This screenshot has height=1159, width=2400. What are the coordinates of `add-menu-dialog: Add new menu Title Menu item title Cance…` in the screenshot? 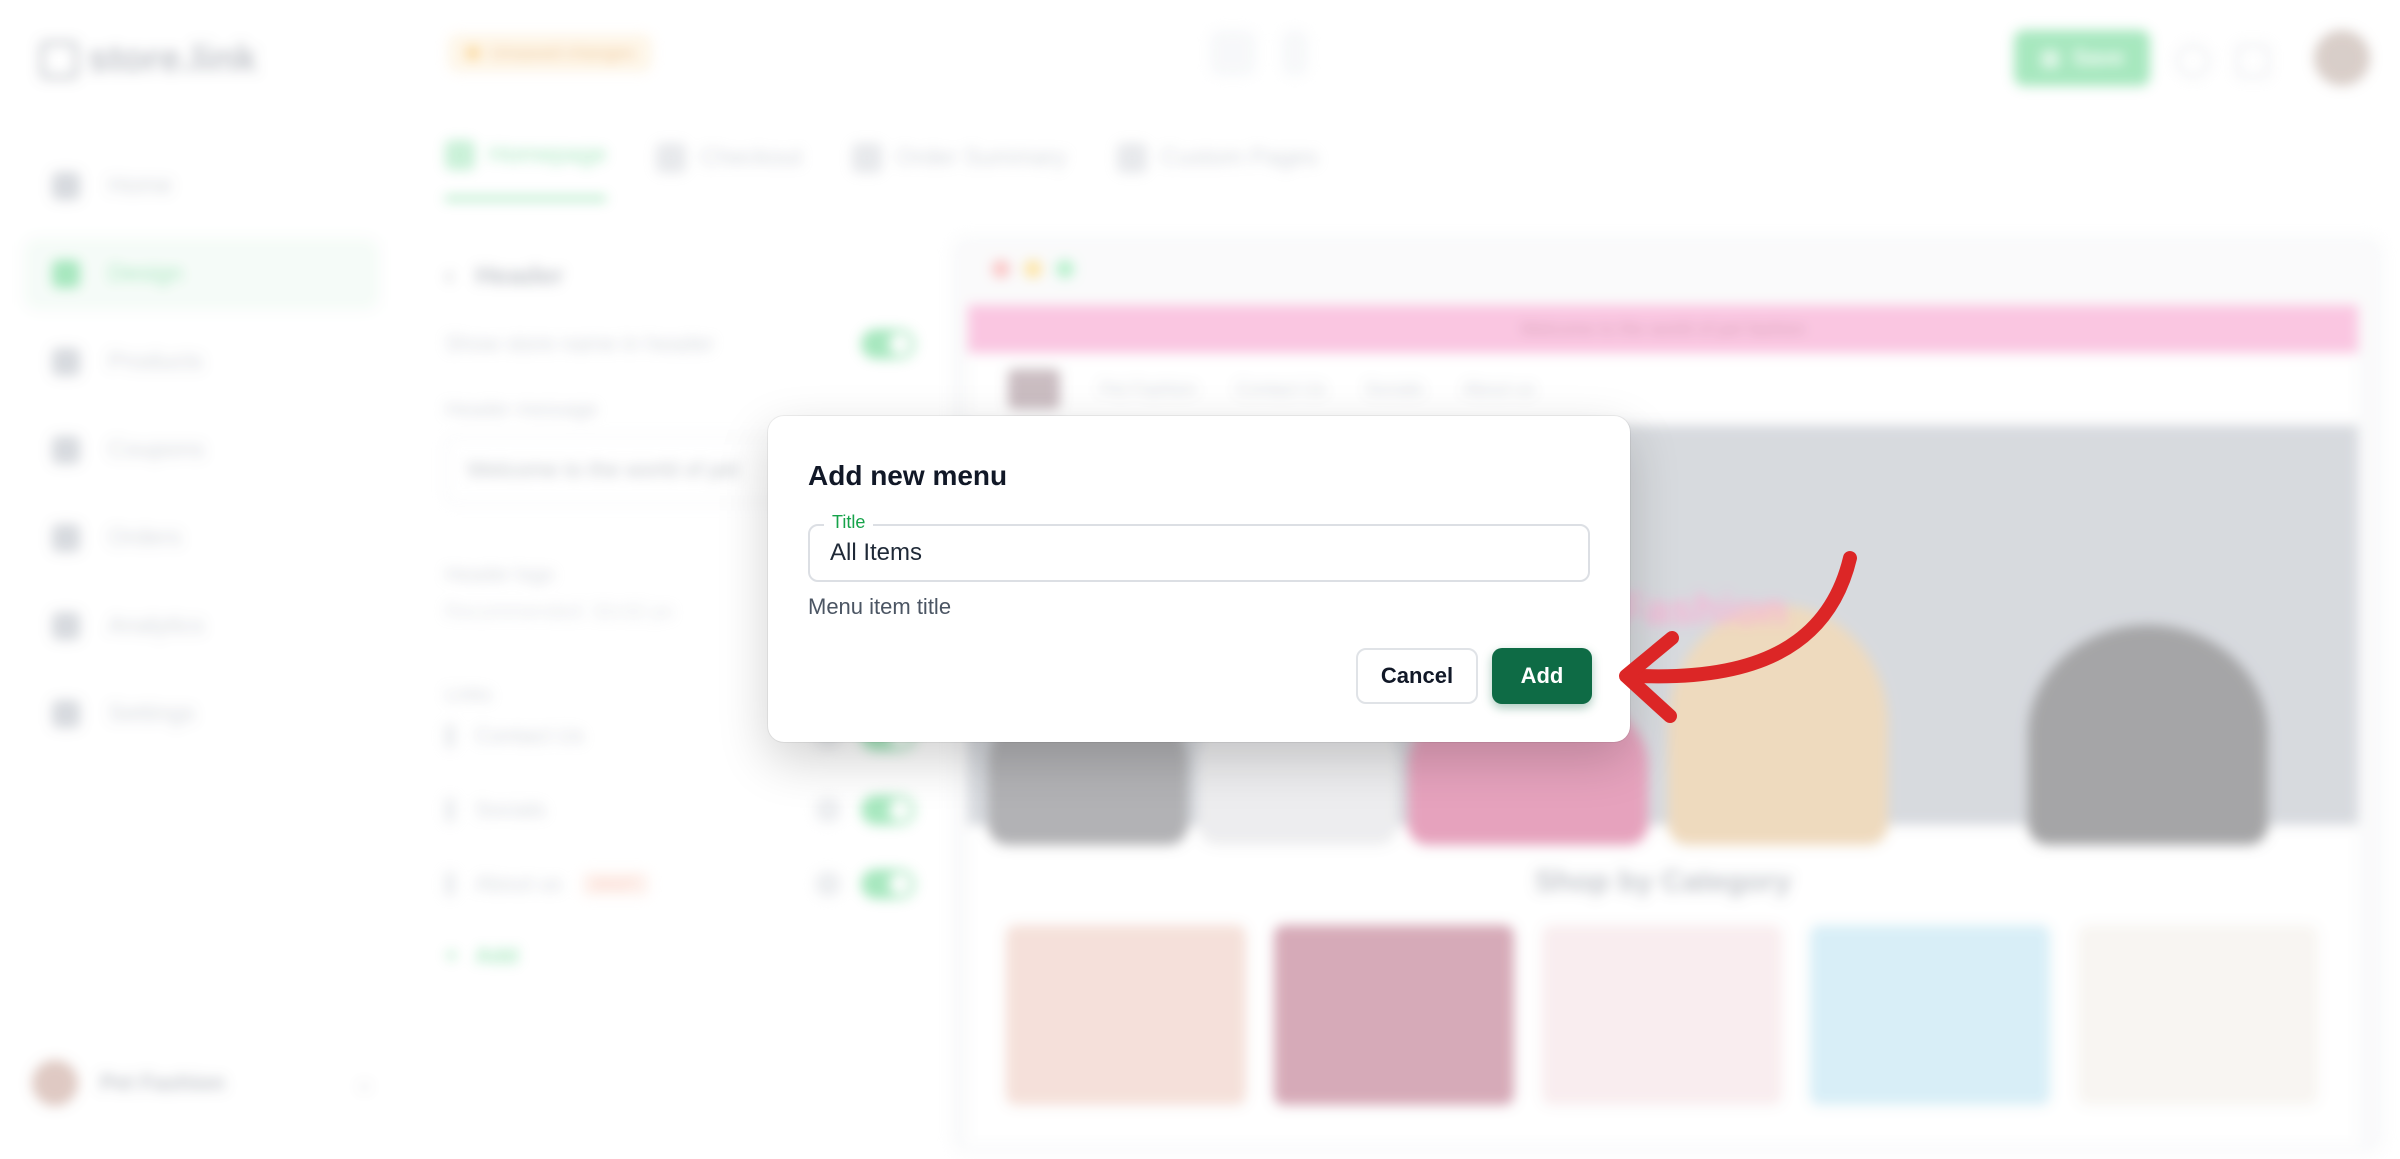 It's located at (1199, 579).